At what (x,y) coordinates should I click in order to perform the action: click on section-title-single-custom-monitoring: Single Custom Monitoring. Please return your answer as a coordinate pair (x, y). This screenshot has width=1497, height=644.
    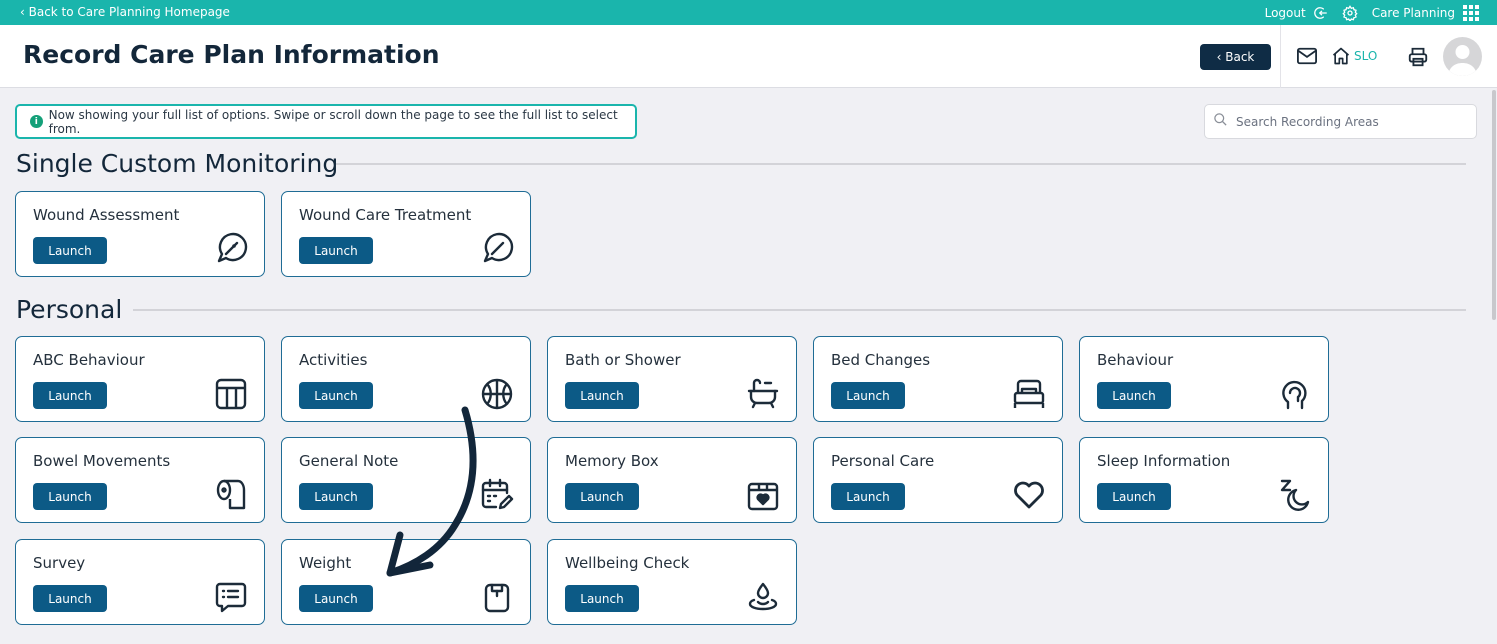
    Looking at the image, I should click on (177, 163).